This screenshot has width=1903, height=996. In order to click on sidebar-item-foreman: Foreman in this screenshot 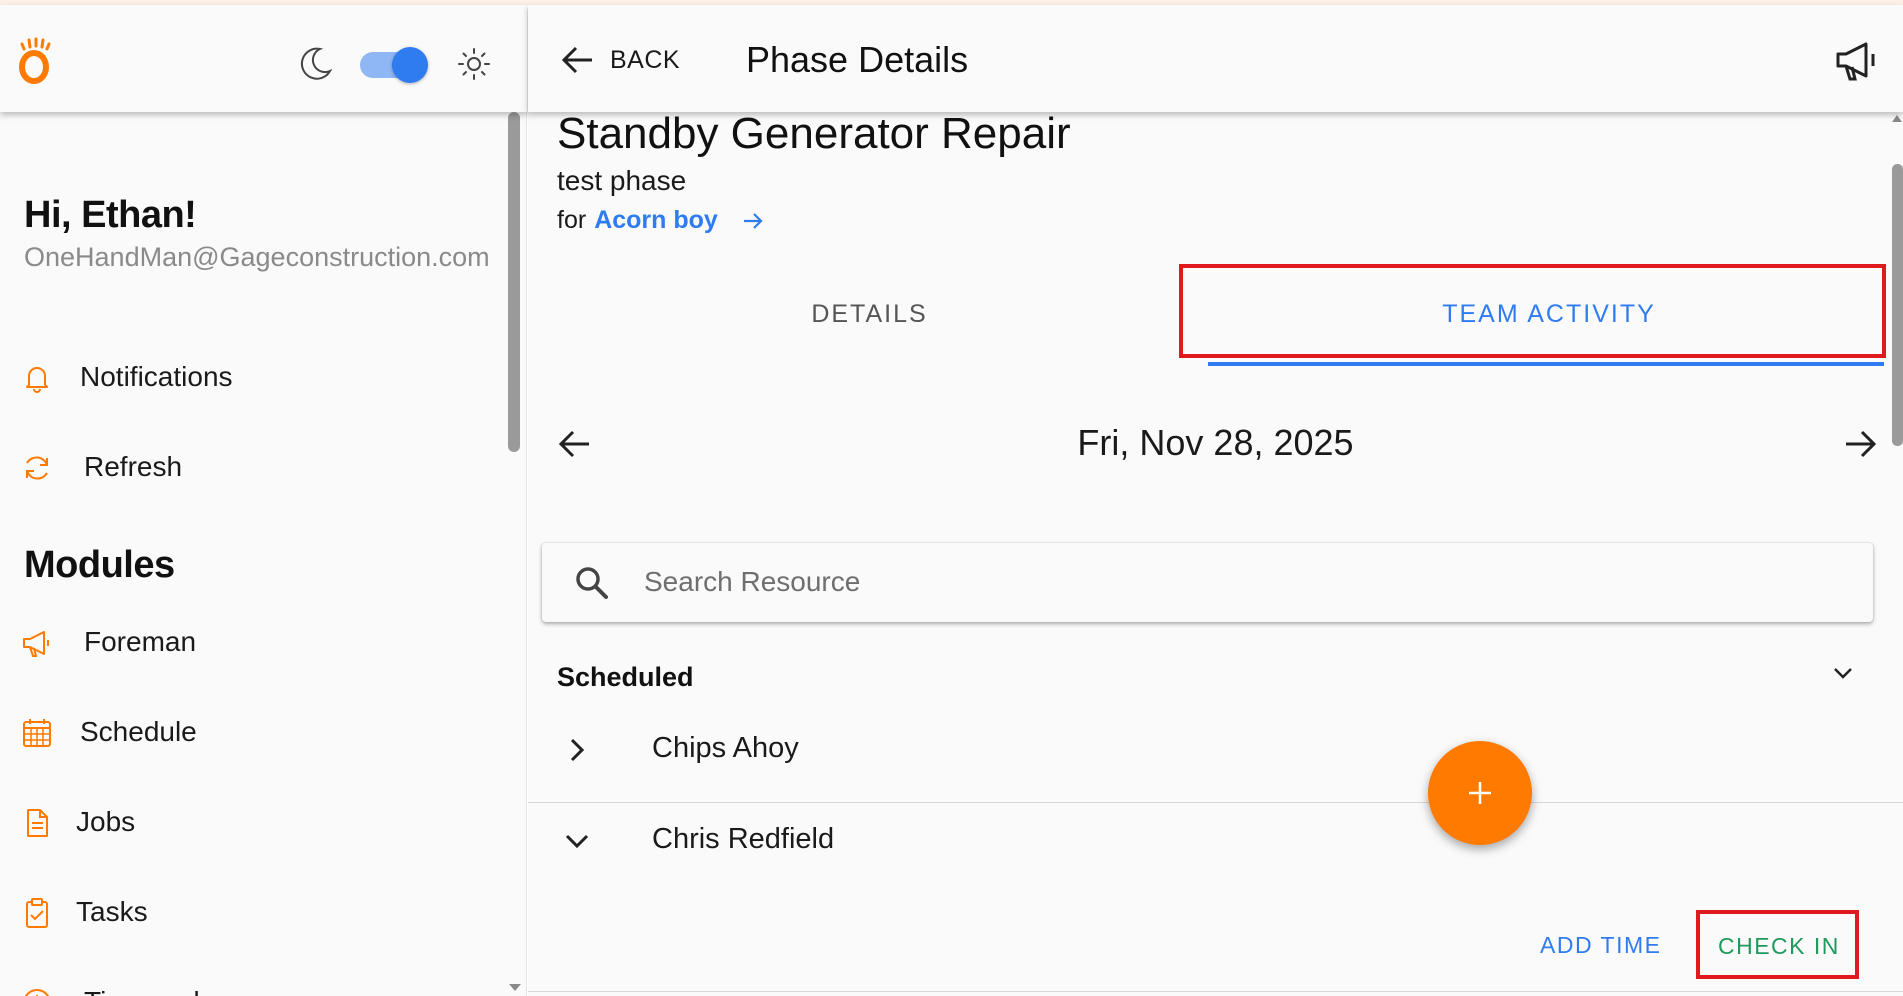, I will do `click(250, 642)`.